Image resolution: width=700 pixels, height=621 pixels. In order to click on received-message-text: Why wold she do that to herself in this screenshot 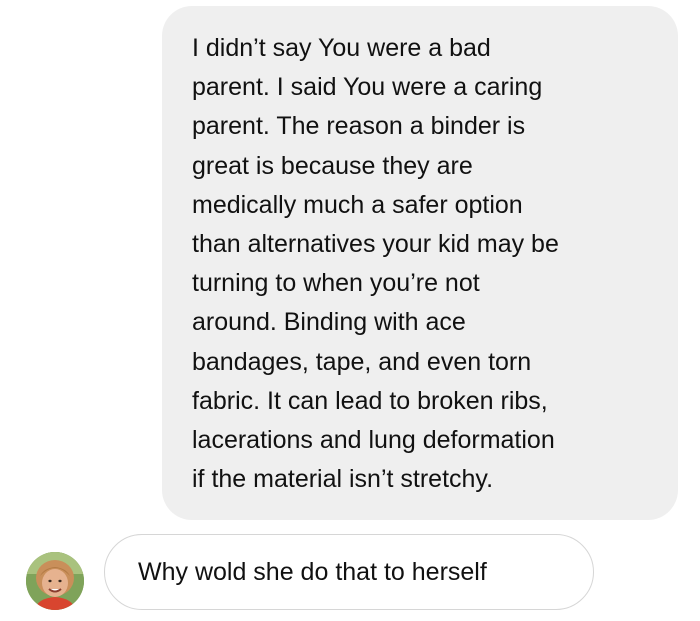, I will do `click(312, 571)`.